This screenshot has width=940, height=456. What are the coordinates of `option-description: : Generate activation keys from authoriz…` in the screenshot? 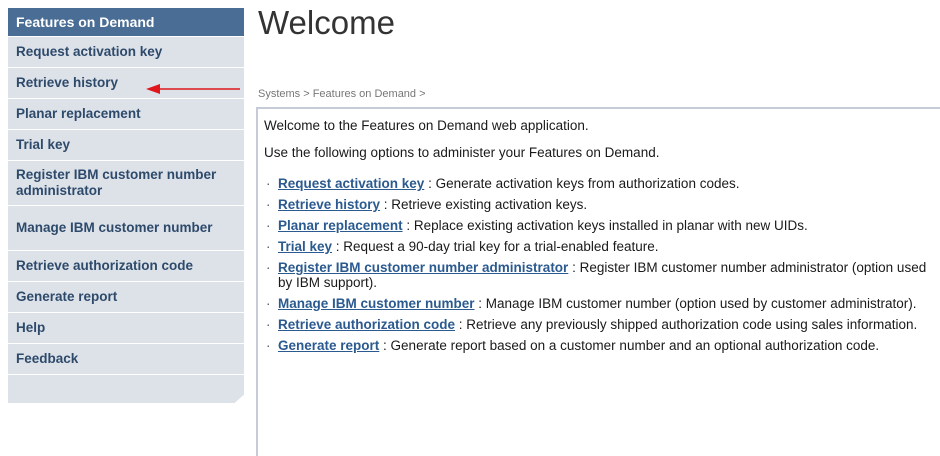 It's located at (582, 183).